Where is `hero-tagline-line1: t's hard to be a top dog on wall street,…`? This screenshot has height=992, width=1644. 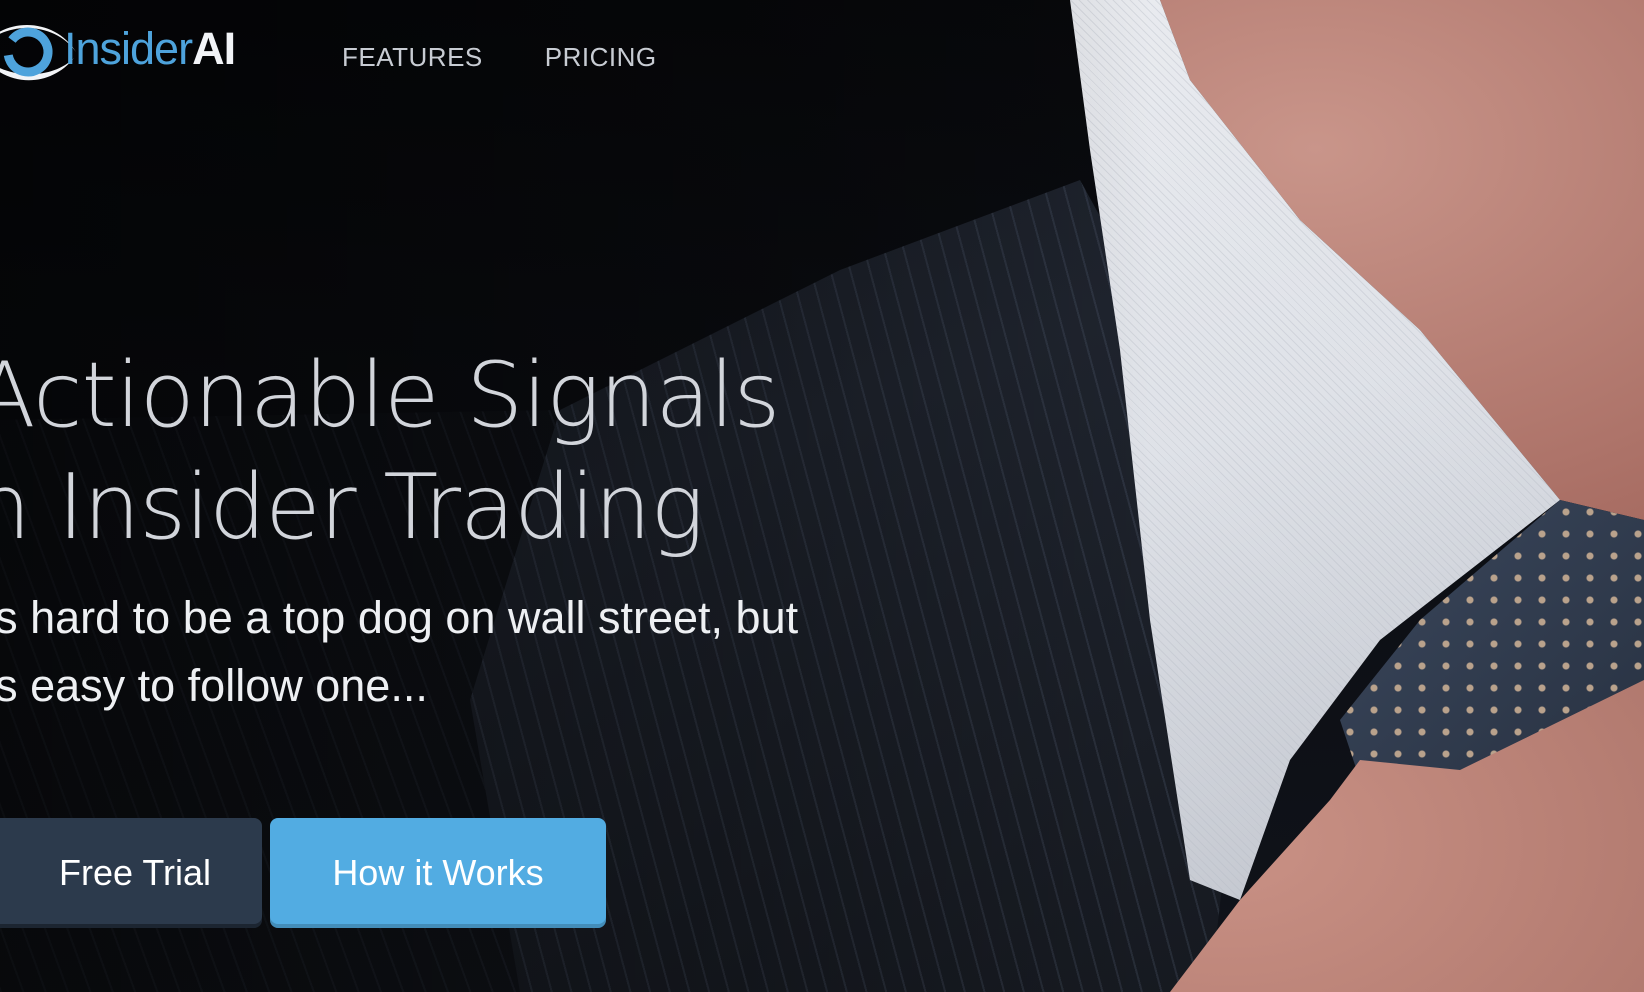 hero-tagline-line1: t's hard to be a top dog on wall street,… is located at coordinates (399, 617).